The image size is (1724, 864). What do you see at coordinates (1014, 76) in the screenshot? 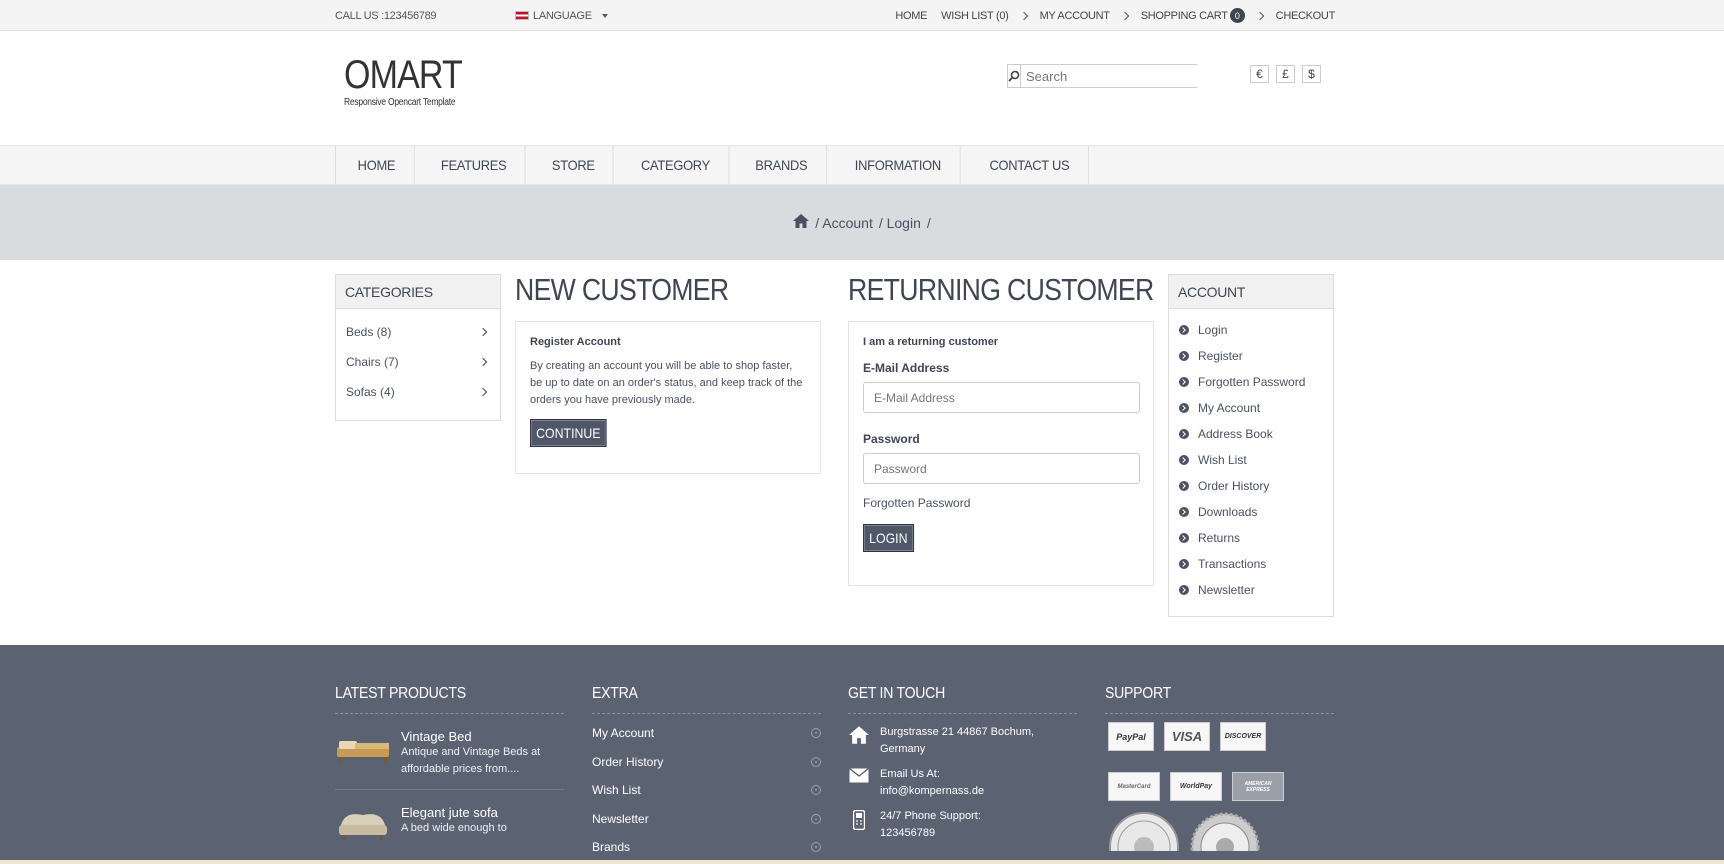
I see `search-icon` at bounding box center [1014, 76].